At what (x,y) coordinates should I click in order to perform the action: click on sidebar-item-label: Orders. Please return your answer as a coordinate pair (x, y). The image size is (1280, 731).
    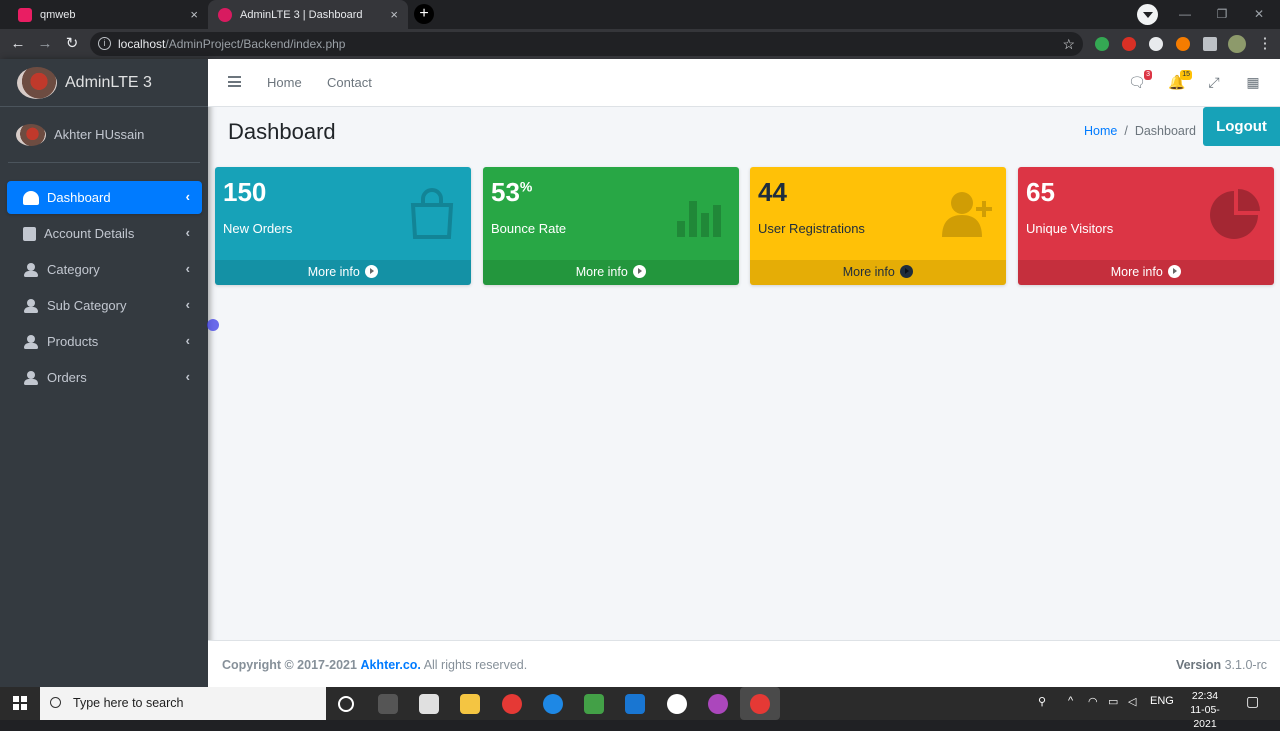
    Looking at the image, I should click on (67, 377).